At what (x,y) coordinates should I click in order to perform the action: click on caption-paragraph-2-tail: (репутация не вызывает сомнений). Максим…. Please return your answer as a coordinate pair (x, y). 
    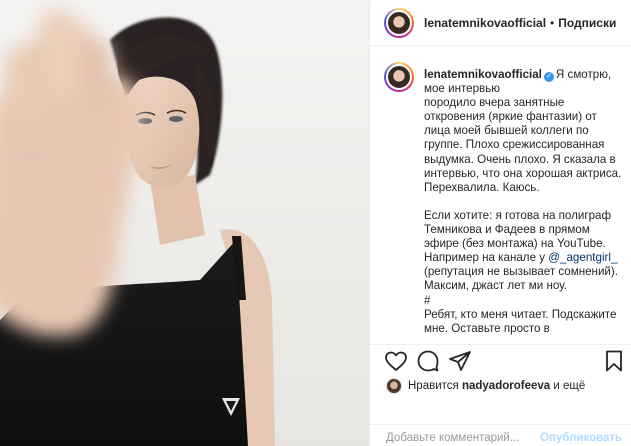
    Looking at the image, I should click on (521, 300).